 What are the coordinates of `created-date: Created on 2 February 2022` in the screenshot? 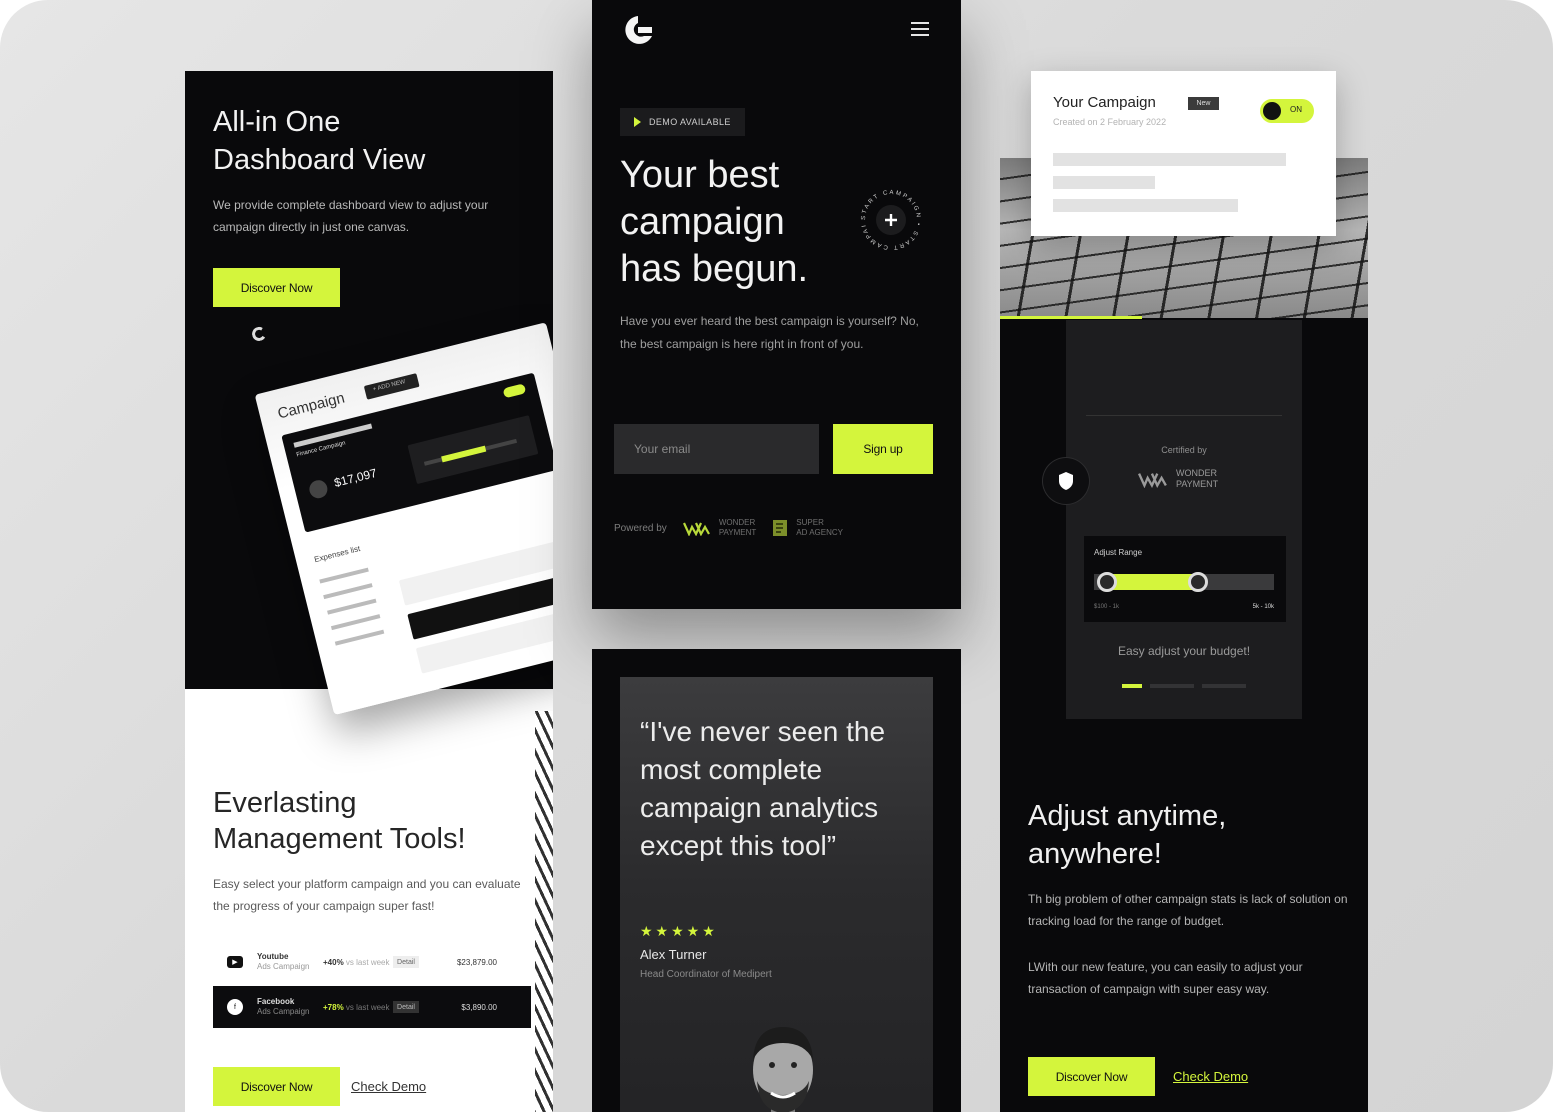 It's located at (1110, 122).